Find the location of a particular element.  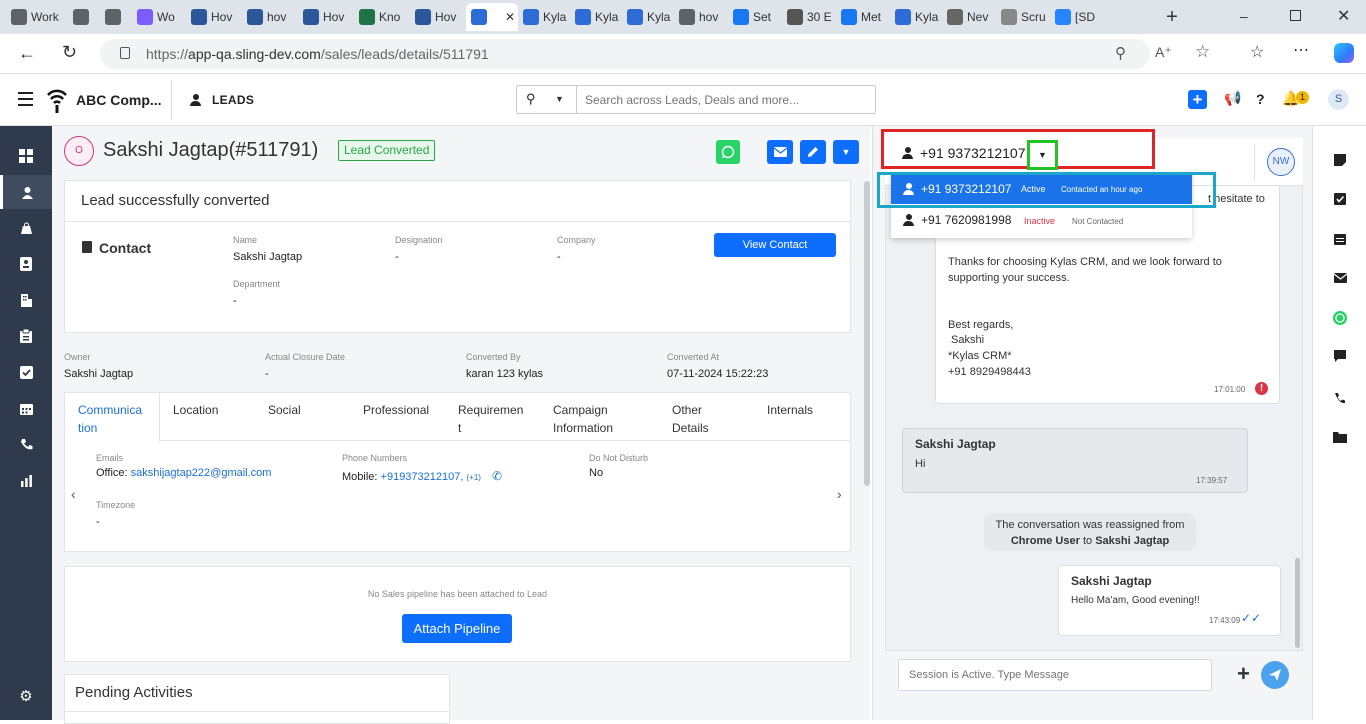

browser-tab: 30 E is located at coordinates (809, 17).